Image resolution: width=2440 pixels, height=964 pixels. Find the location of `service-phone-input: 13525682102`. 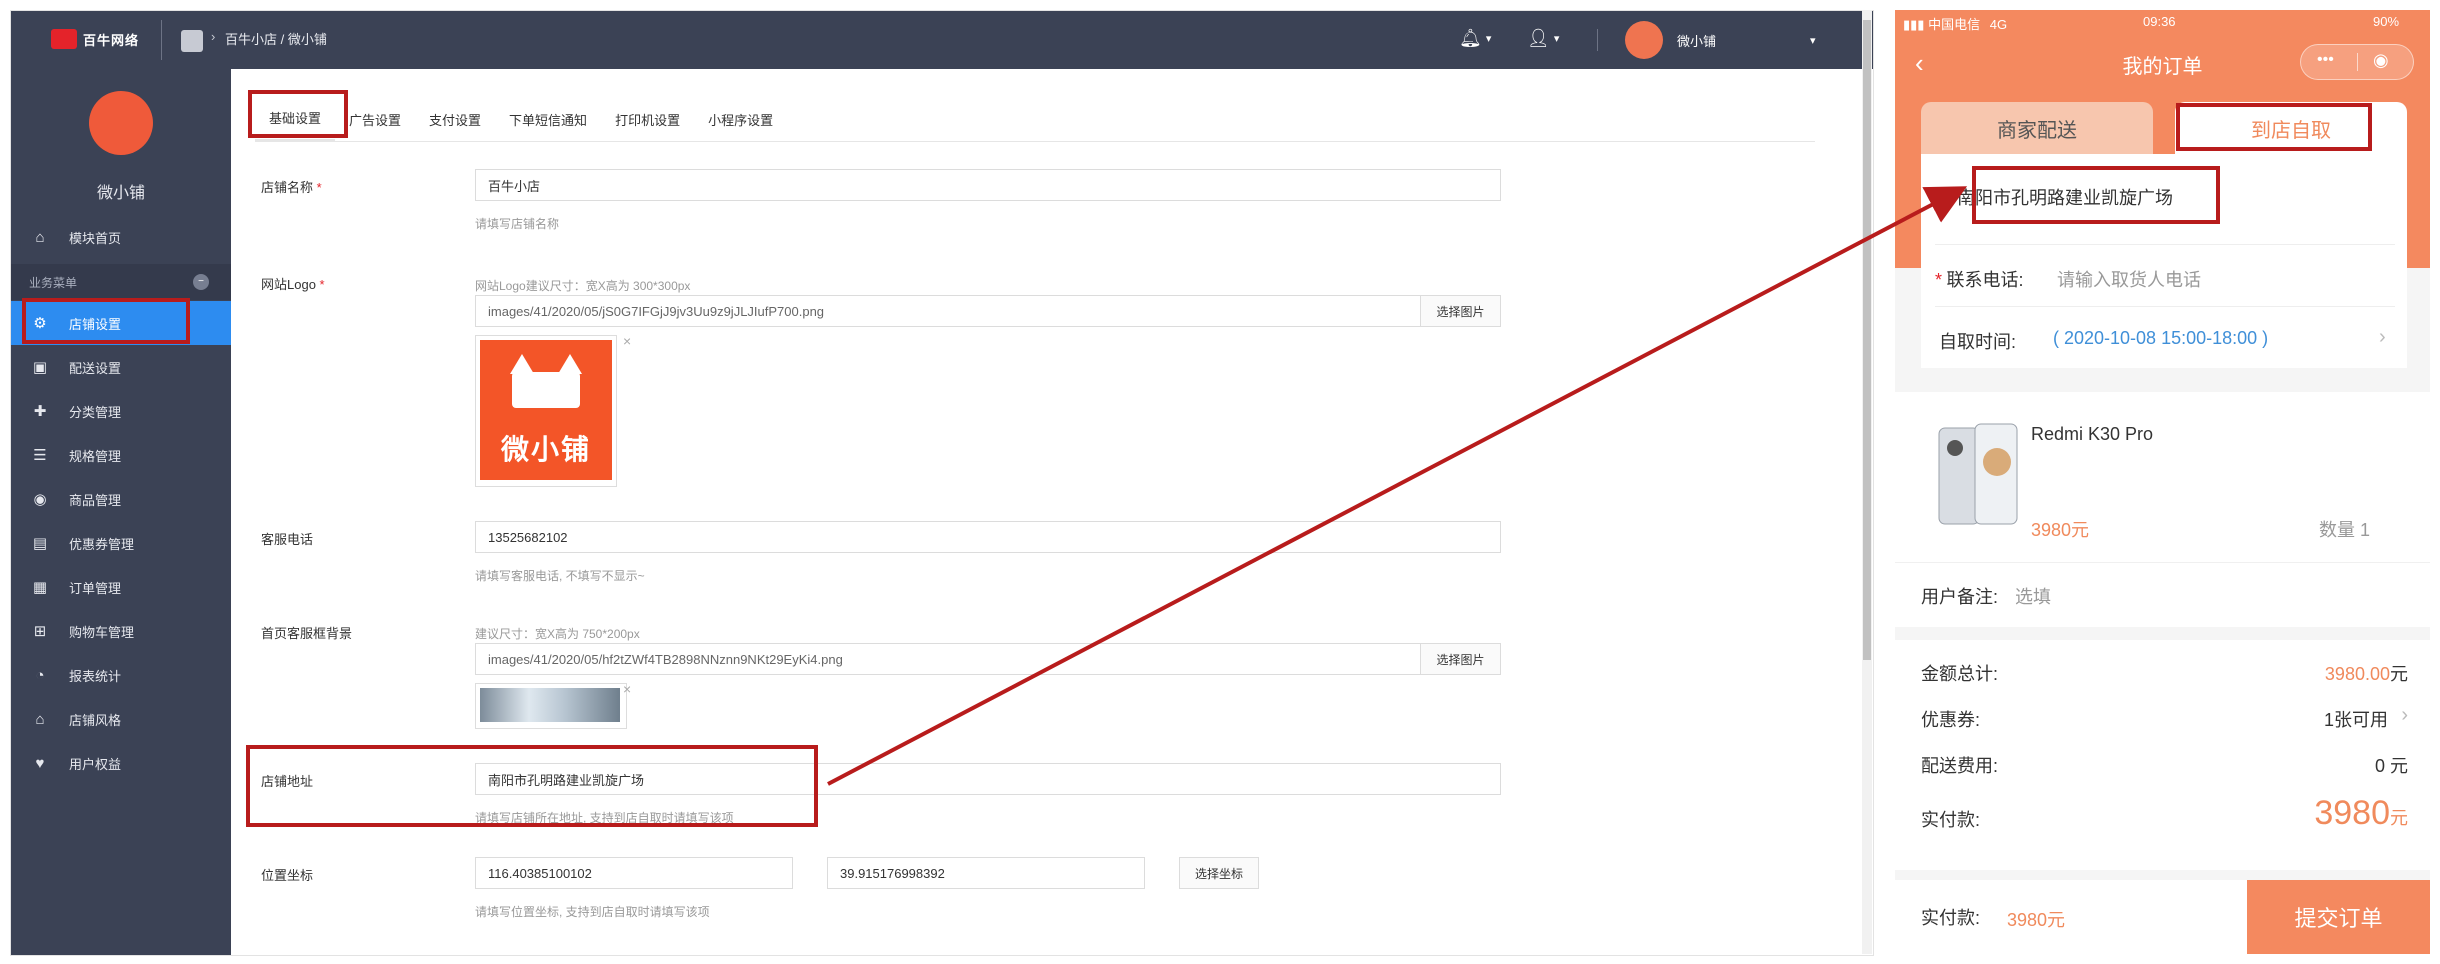

service-phone-input: 13525682102 is located at coordinates (988, 537).